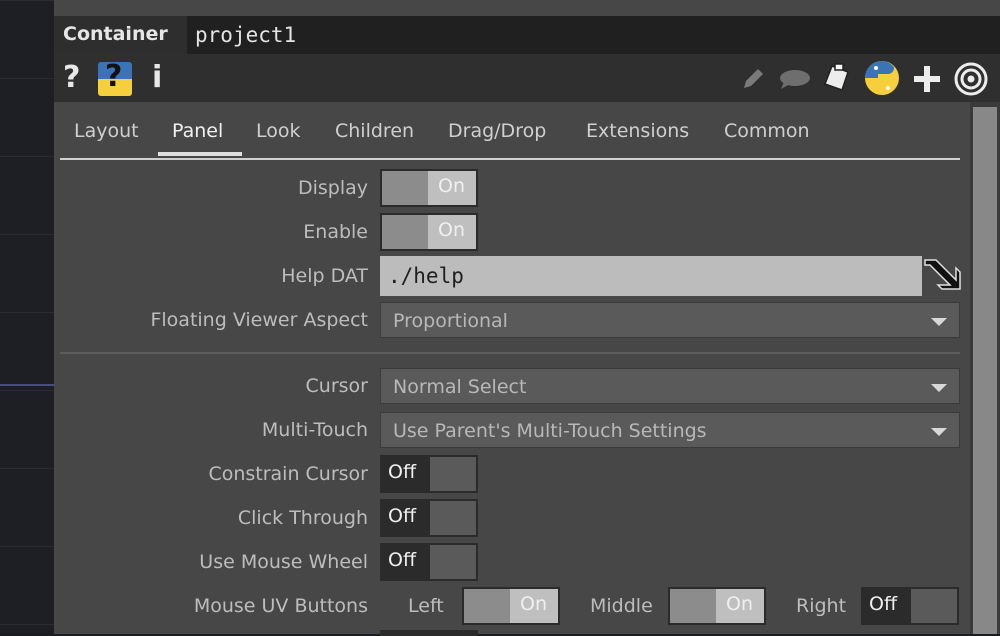  I want to click on tab-panel: Panel, so click(197, 131).